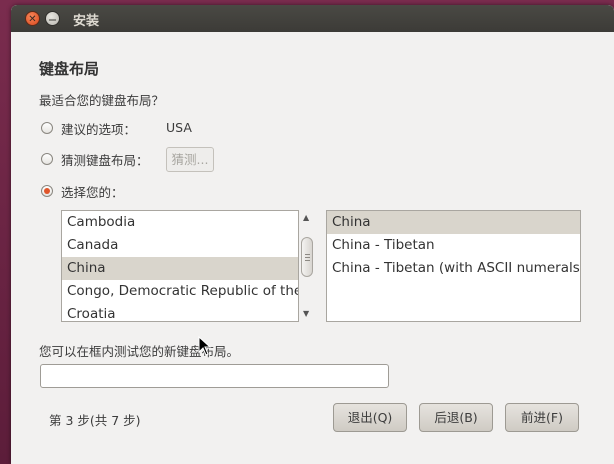 This screenshot has width=614, height=464. What do you see at coordinates (542, 417) in the screenshot?
I see `forward-button: 前进(F)` at bounding box center [542, 417].